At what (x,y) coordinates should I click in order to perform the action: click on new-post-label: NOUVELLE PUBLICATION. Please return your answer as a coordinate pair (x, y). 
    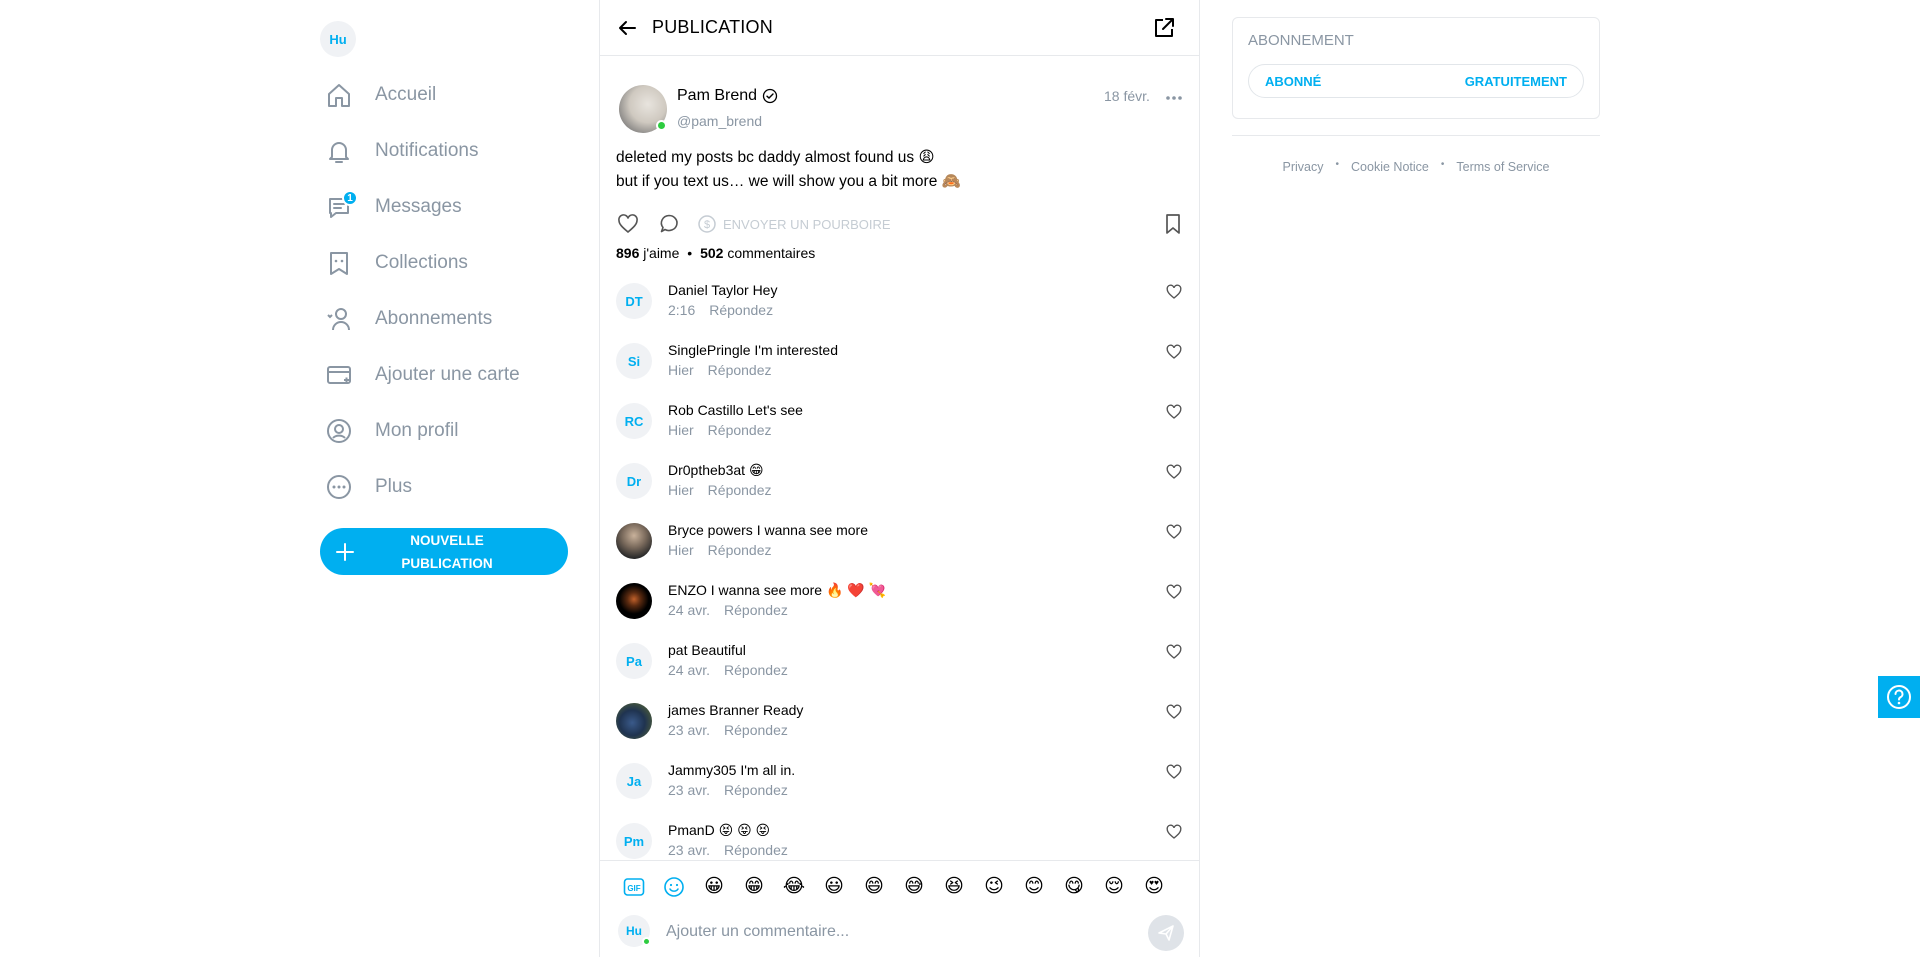
    Looking at the image, I should click on (469, 552).